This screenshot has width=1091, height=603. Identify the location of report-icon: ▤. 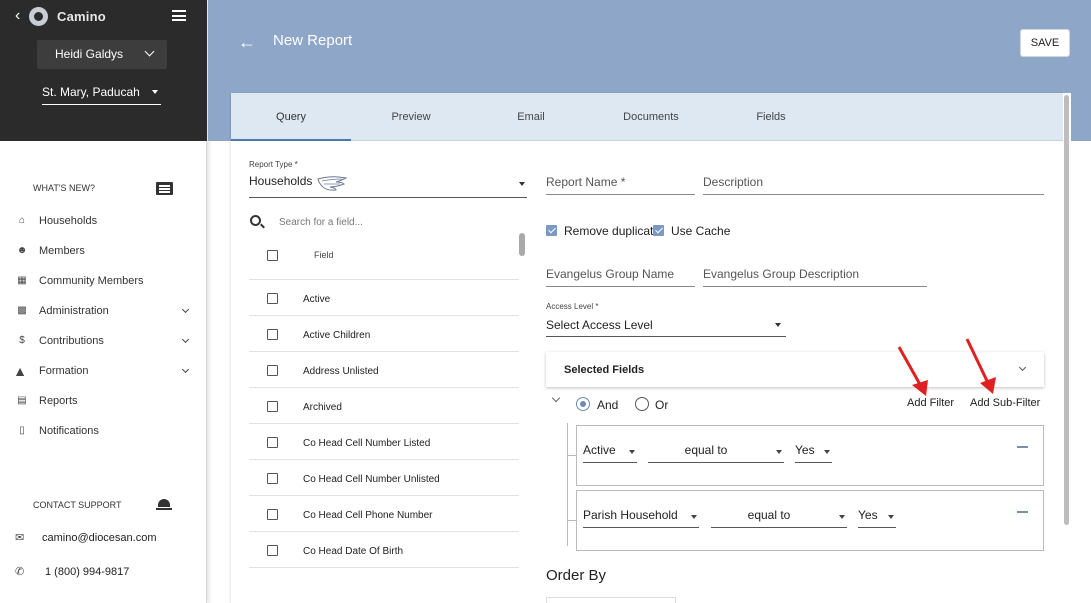
(22, 400).